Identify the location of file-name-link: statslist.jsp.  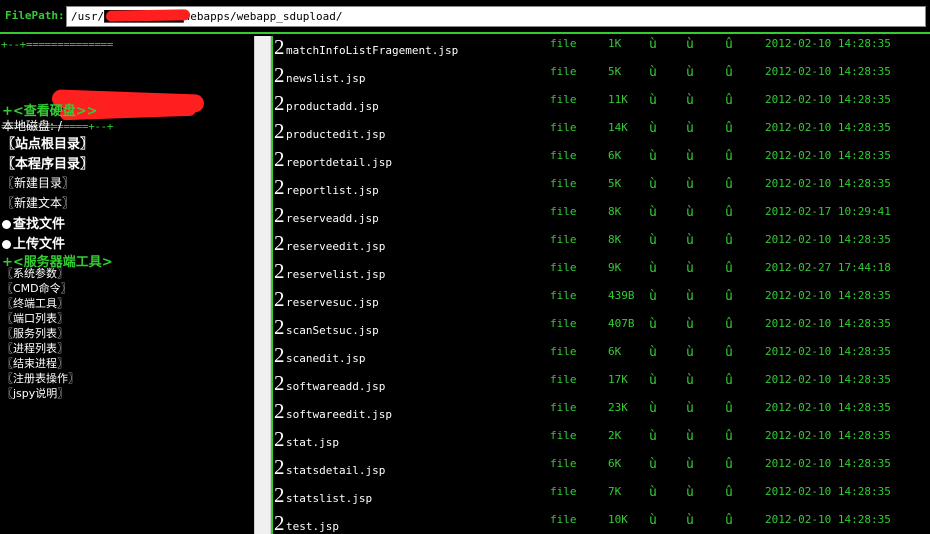
(329, 498).